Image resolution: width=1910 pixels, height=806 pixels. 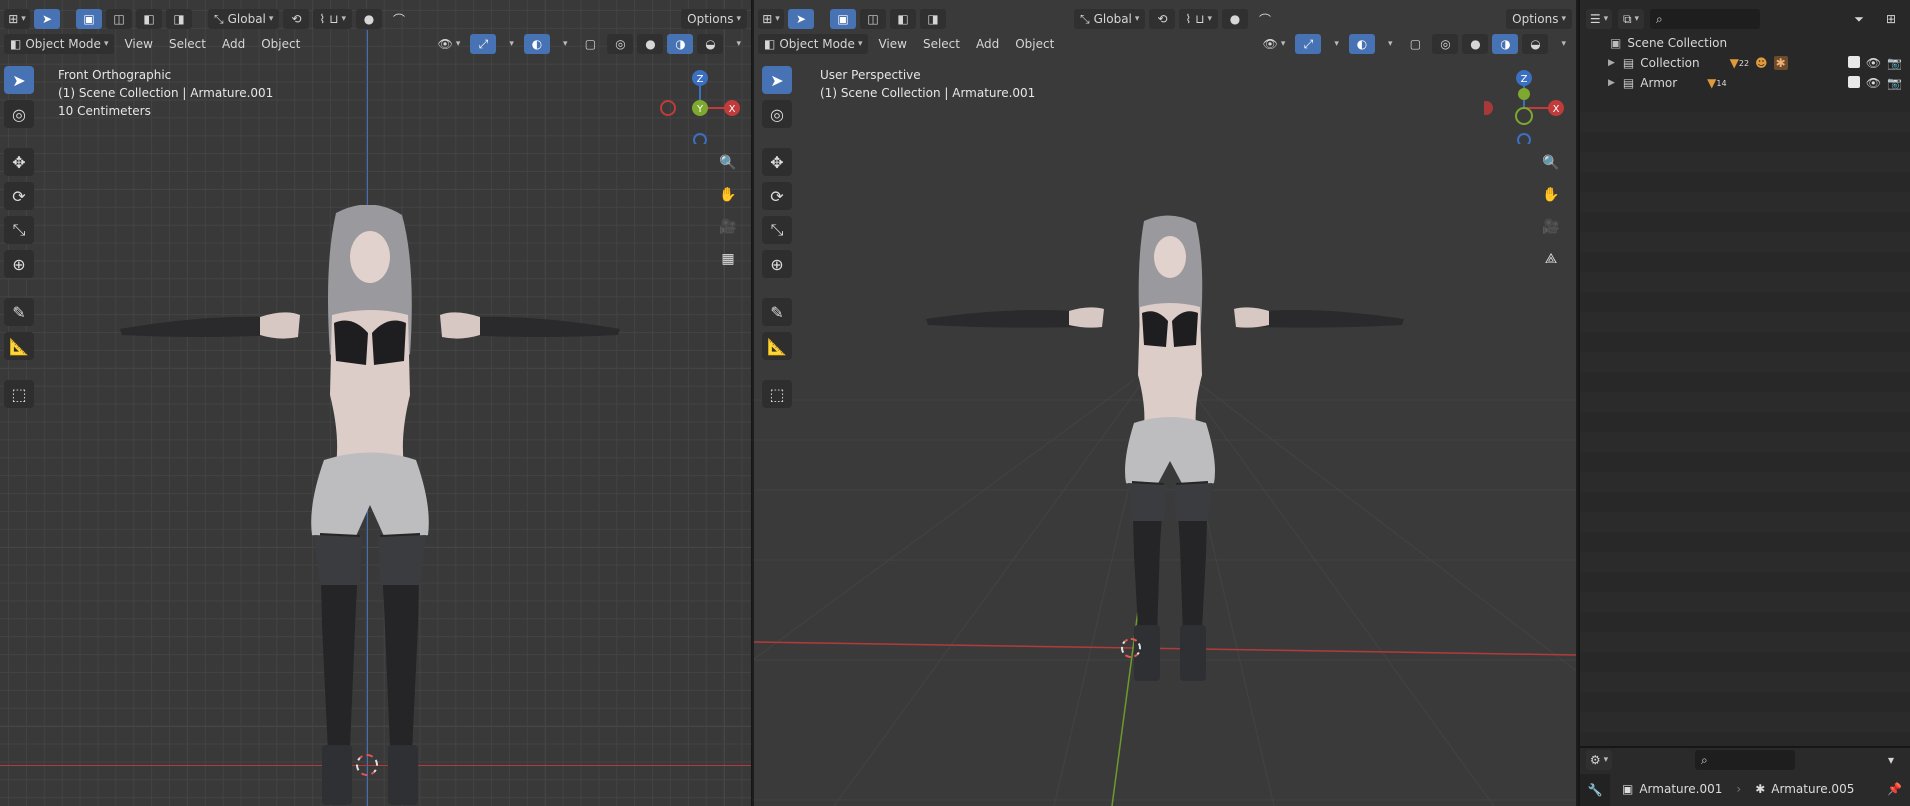 I want to click on properties-editor-type-button: ⚙ ▾, so click(x=1599, y=760).